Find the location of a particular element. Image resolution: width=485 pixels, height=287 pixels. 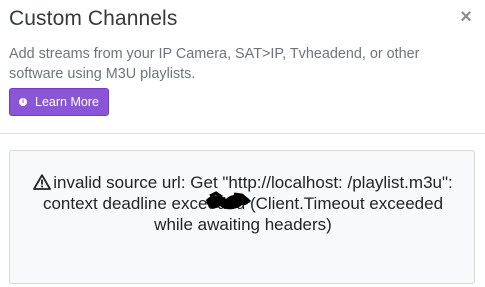

modal-title: Custom Channels is located at coordinates (93, 18).